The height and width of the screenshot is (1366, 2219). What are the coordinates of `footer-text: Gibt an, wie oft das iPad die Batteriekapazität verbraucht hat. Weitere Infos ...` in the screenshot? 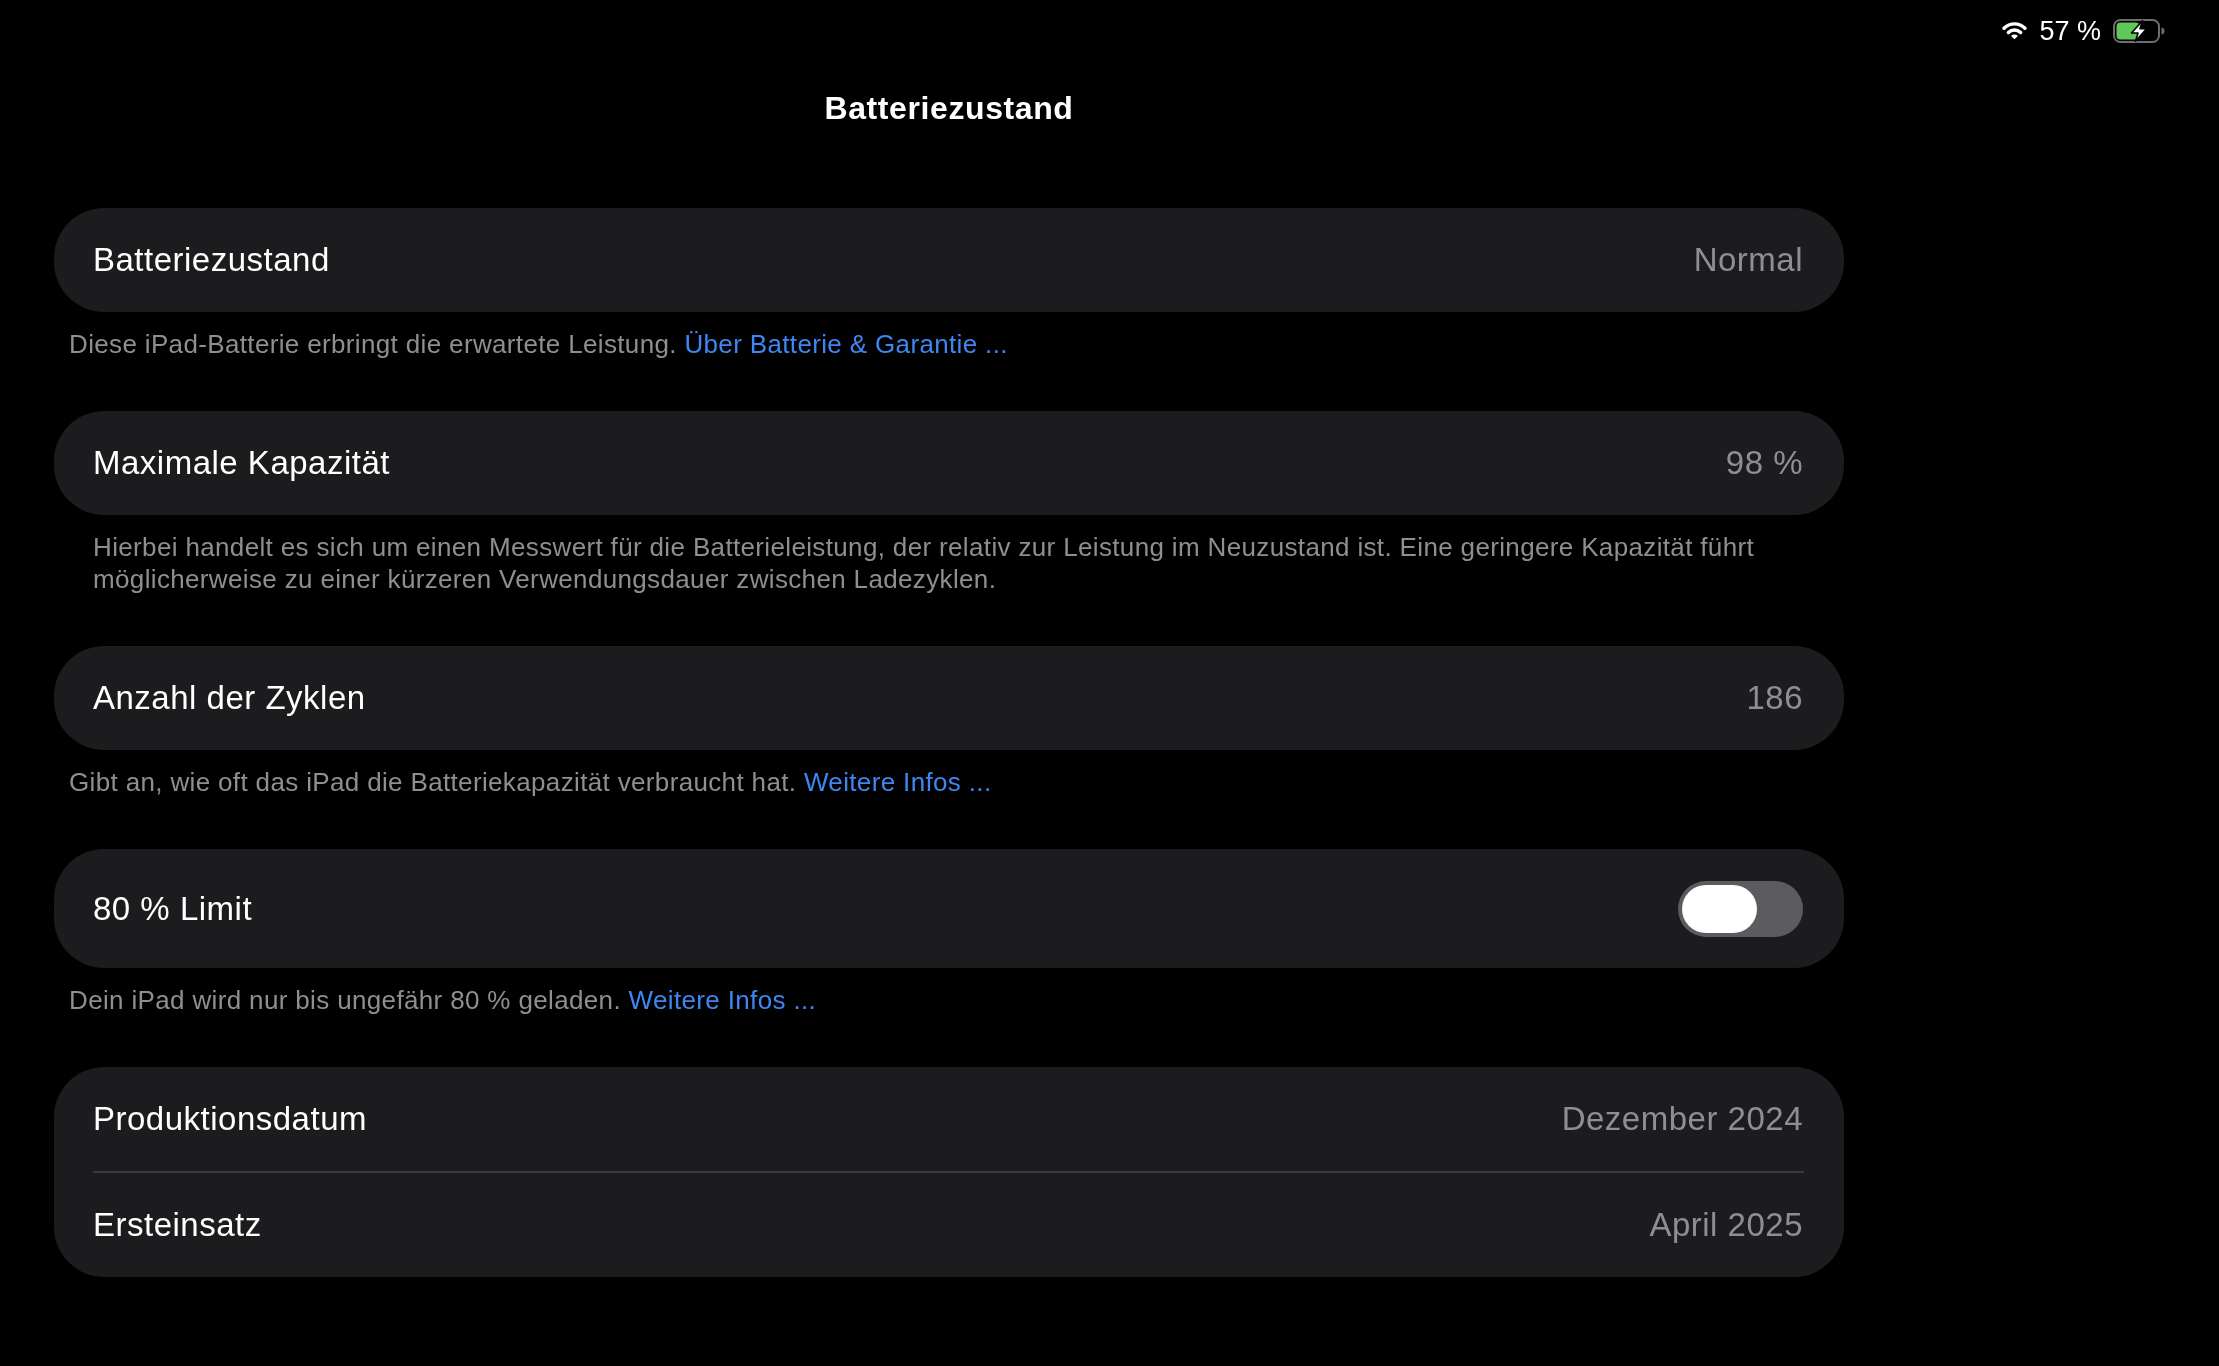 It's located at (530, 782).